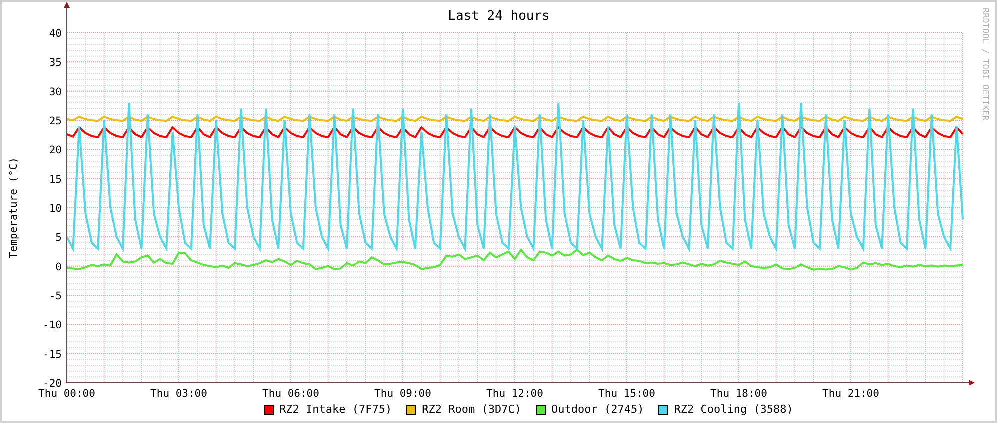  Describe the element at coordinates (851, 393) in the screenshot. I see `tick-label: Thu 21:00` at that location.